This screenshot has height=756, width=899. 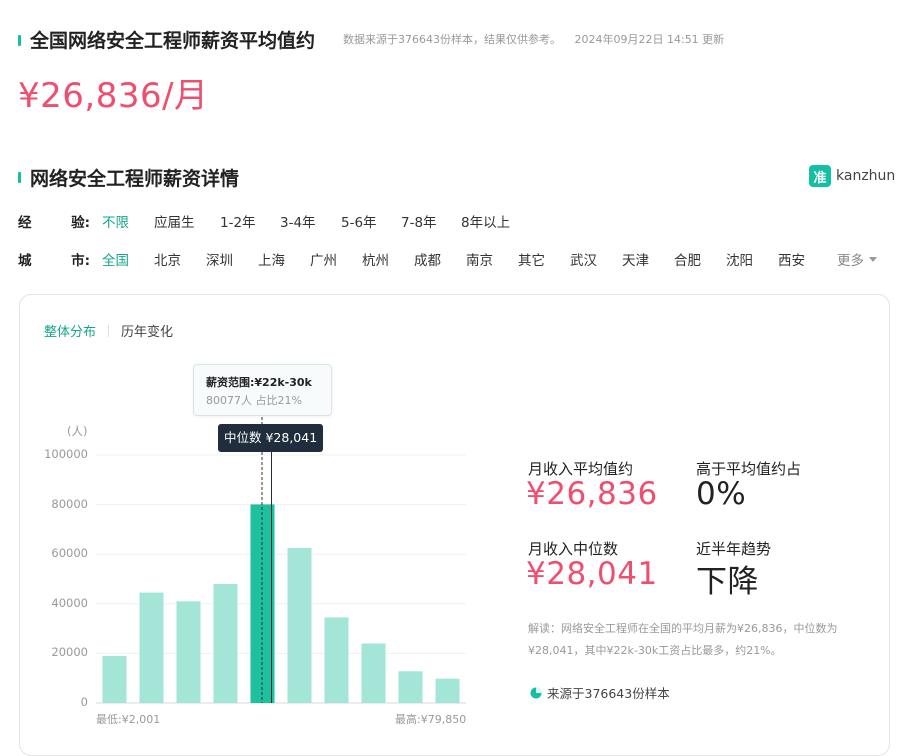 I want to click on chart-tooltip: 薪资范围:¥22k-30k 80077人 占比21%, so click(x=262, y=390).